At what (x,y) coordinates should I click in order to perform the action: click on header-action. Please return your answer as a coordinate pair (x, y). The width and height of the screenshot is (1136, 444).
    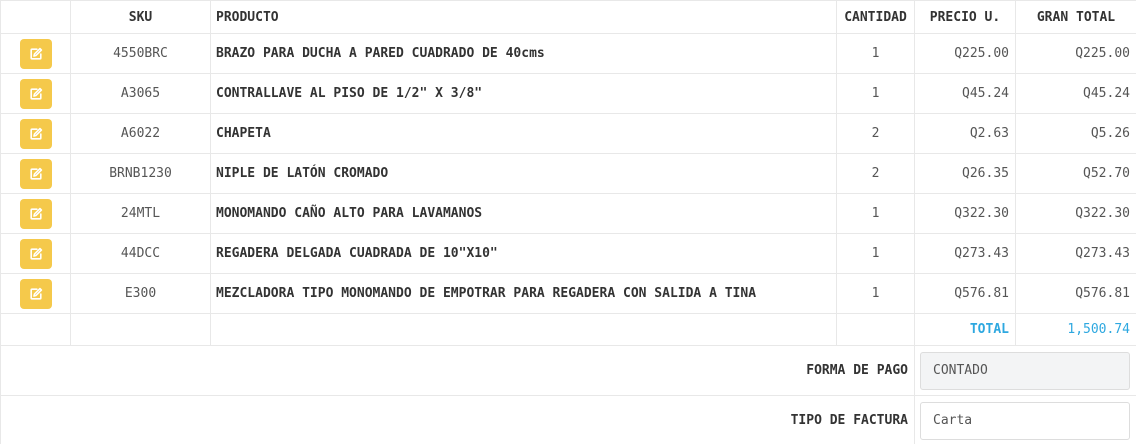
    Looking at the image, I should click on (35, 17).